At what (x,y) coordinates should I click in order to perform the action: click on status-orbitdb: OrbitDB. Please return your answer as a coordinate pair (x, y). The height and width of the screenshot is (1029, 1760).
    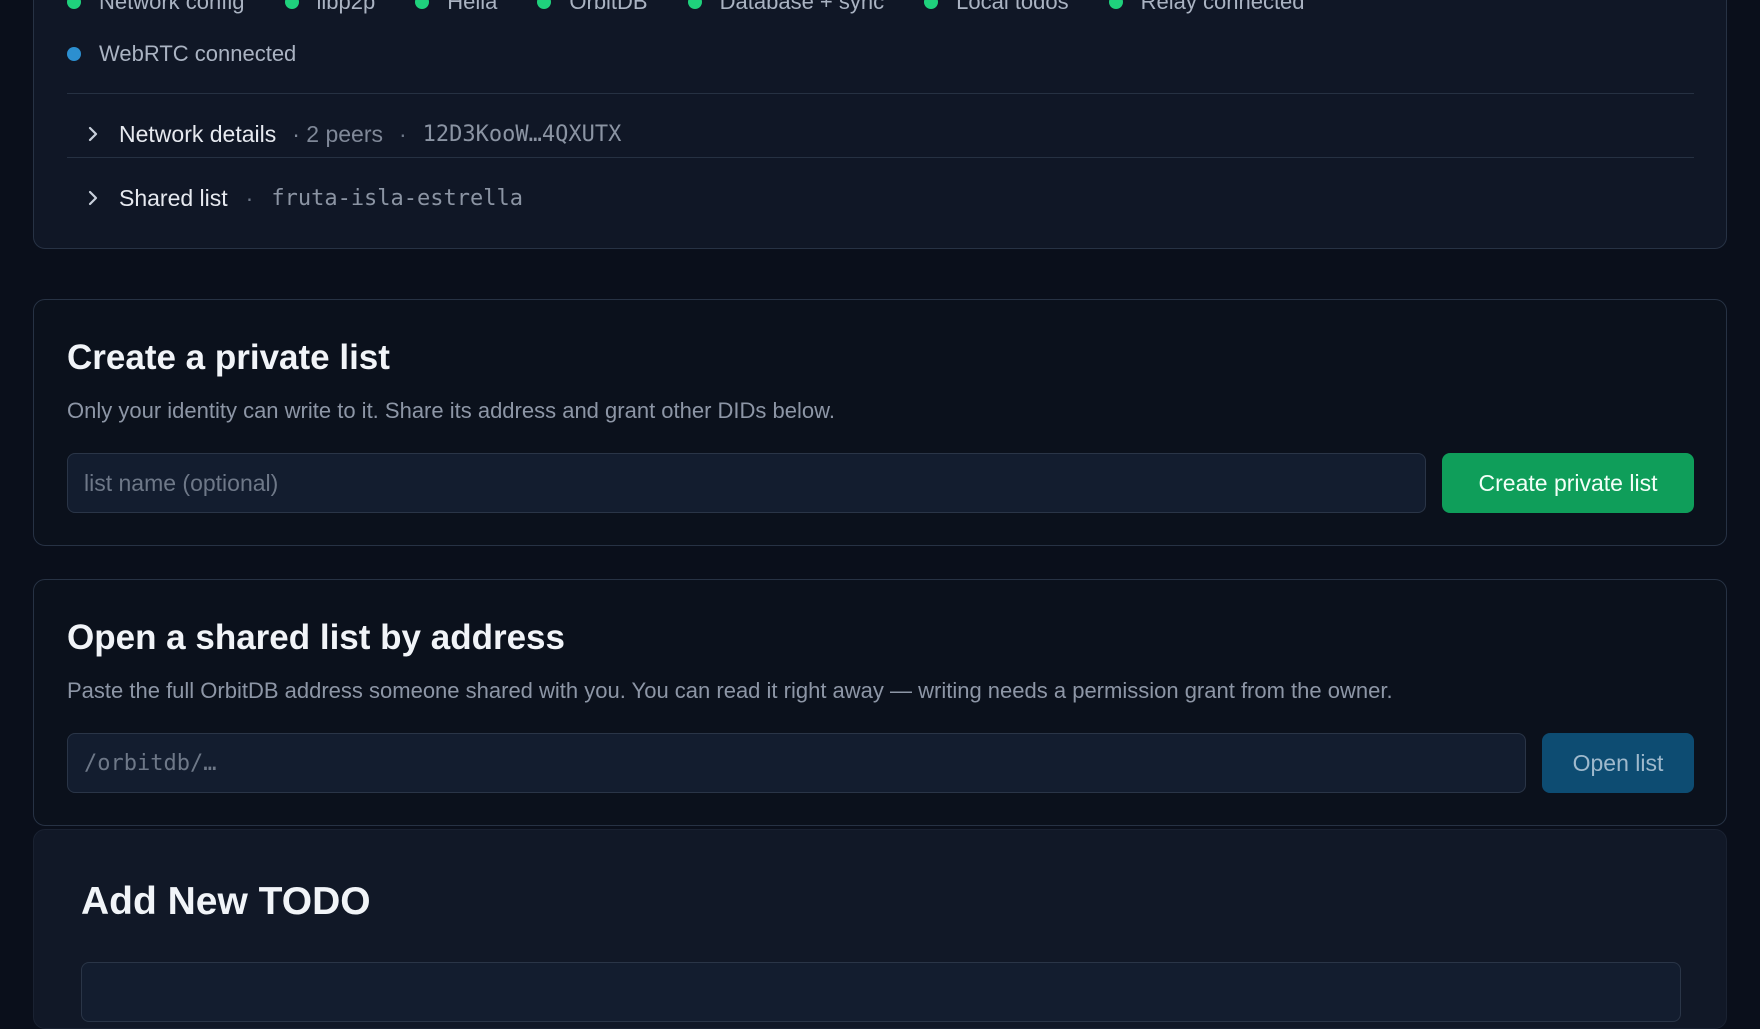
    Looking at the image, I should click on (592, 7).